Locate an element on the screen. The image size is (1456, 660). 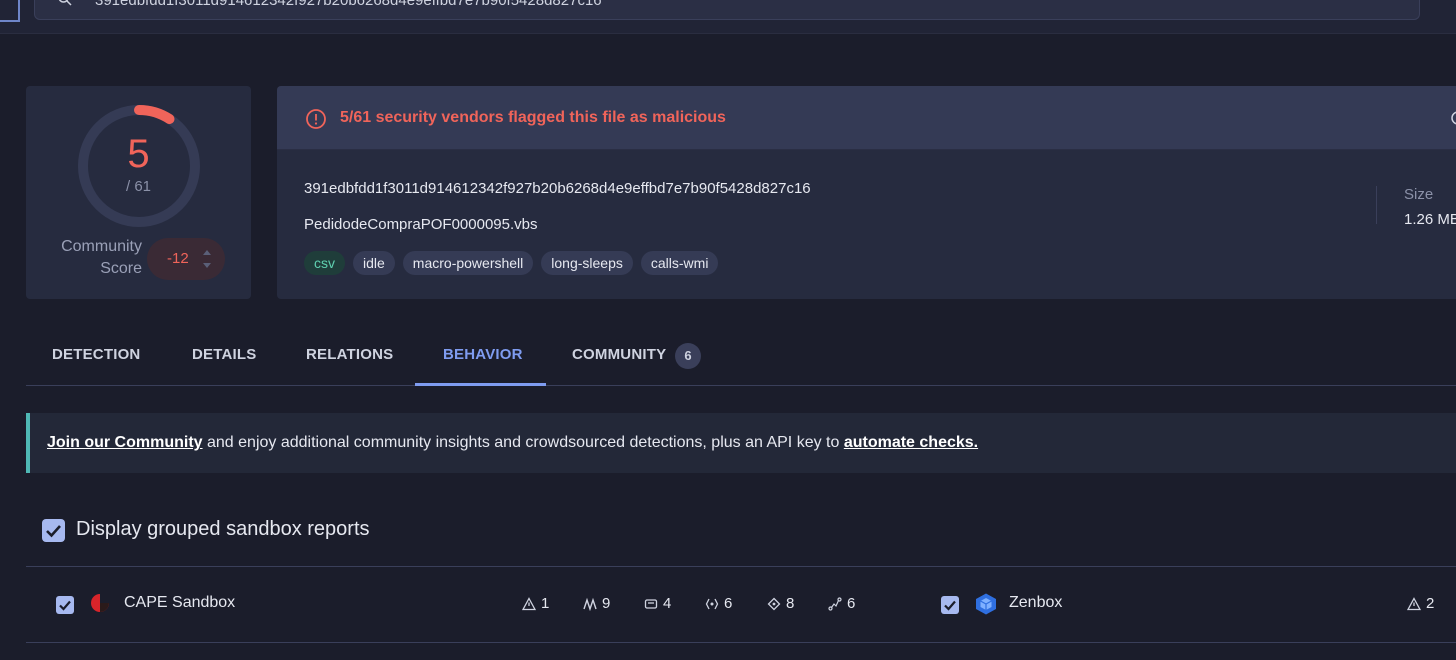
detection-total: / 61 is located at coordinates (138, 186).